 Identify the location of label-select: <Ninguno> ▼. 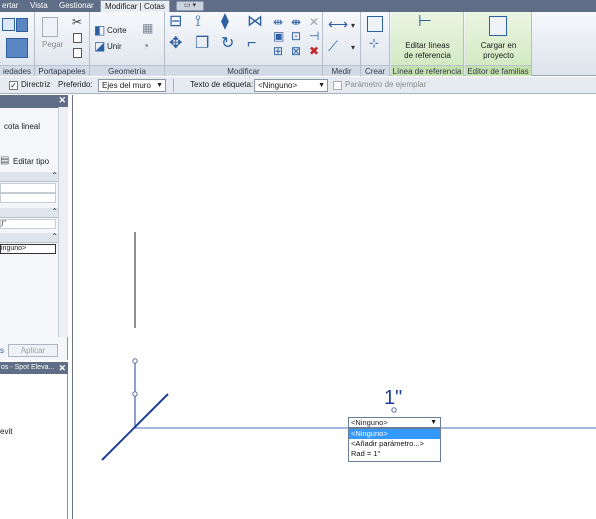
(394, 422).